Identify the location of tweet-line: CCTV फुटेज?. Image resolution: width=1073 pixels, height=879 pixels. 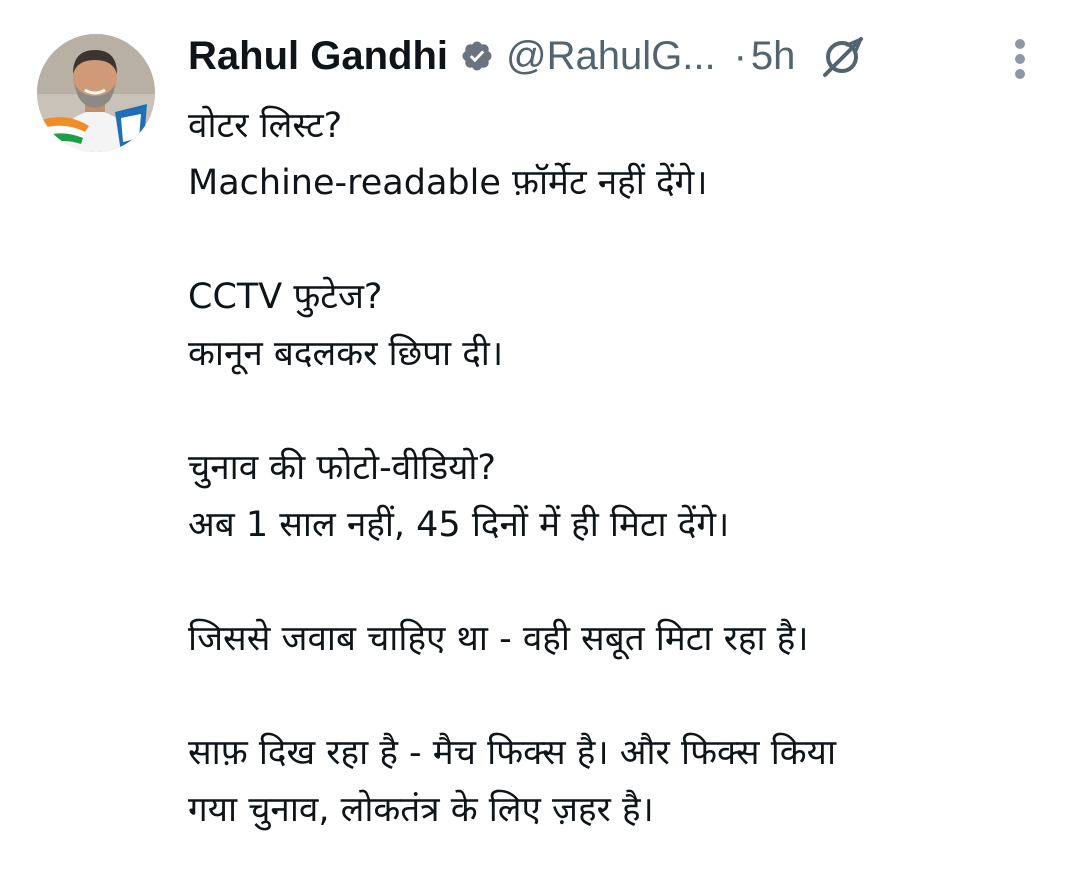
(285, 297).